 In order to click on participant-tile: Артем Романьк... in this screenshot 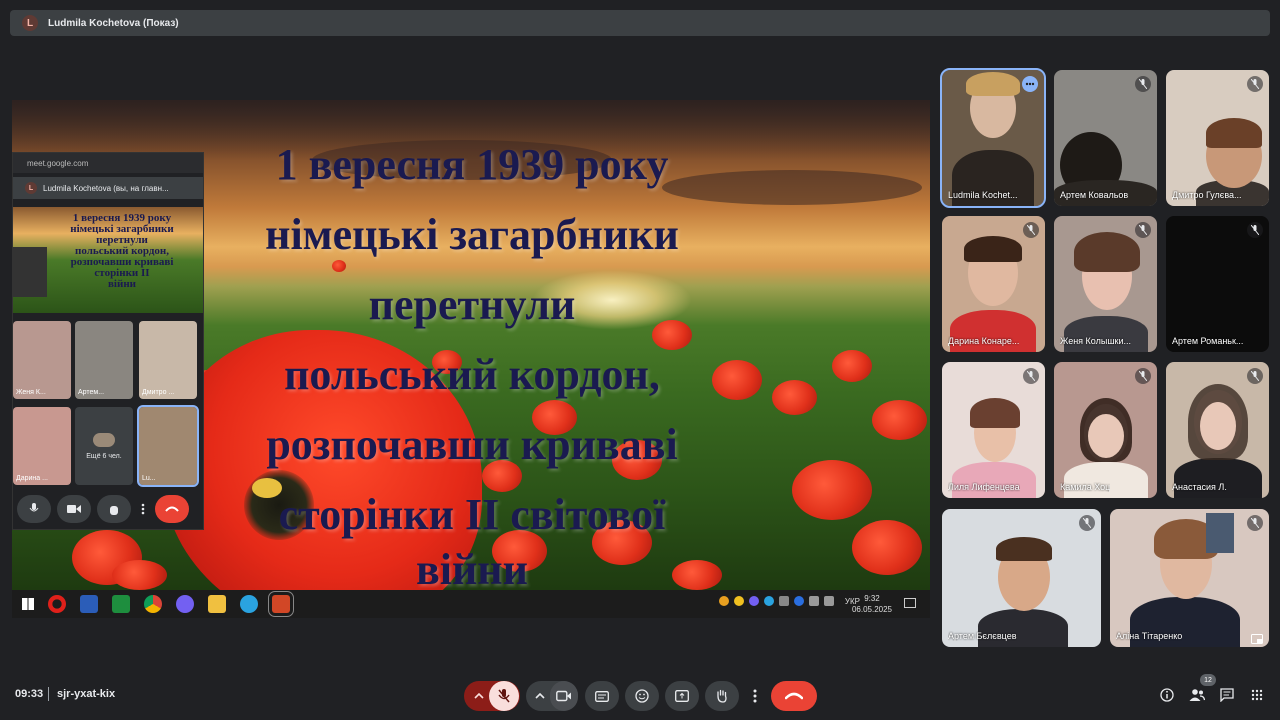, I will do `click(1217, 284)`.